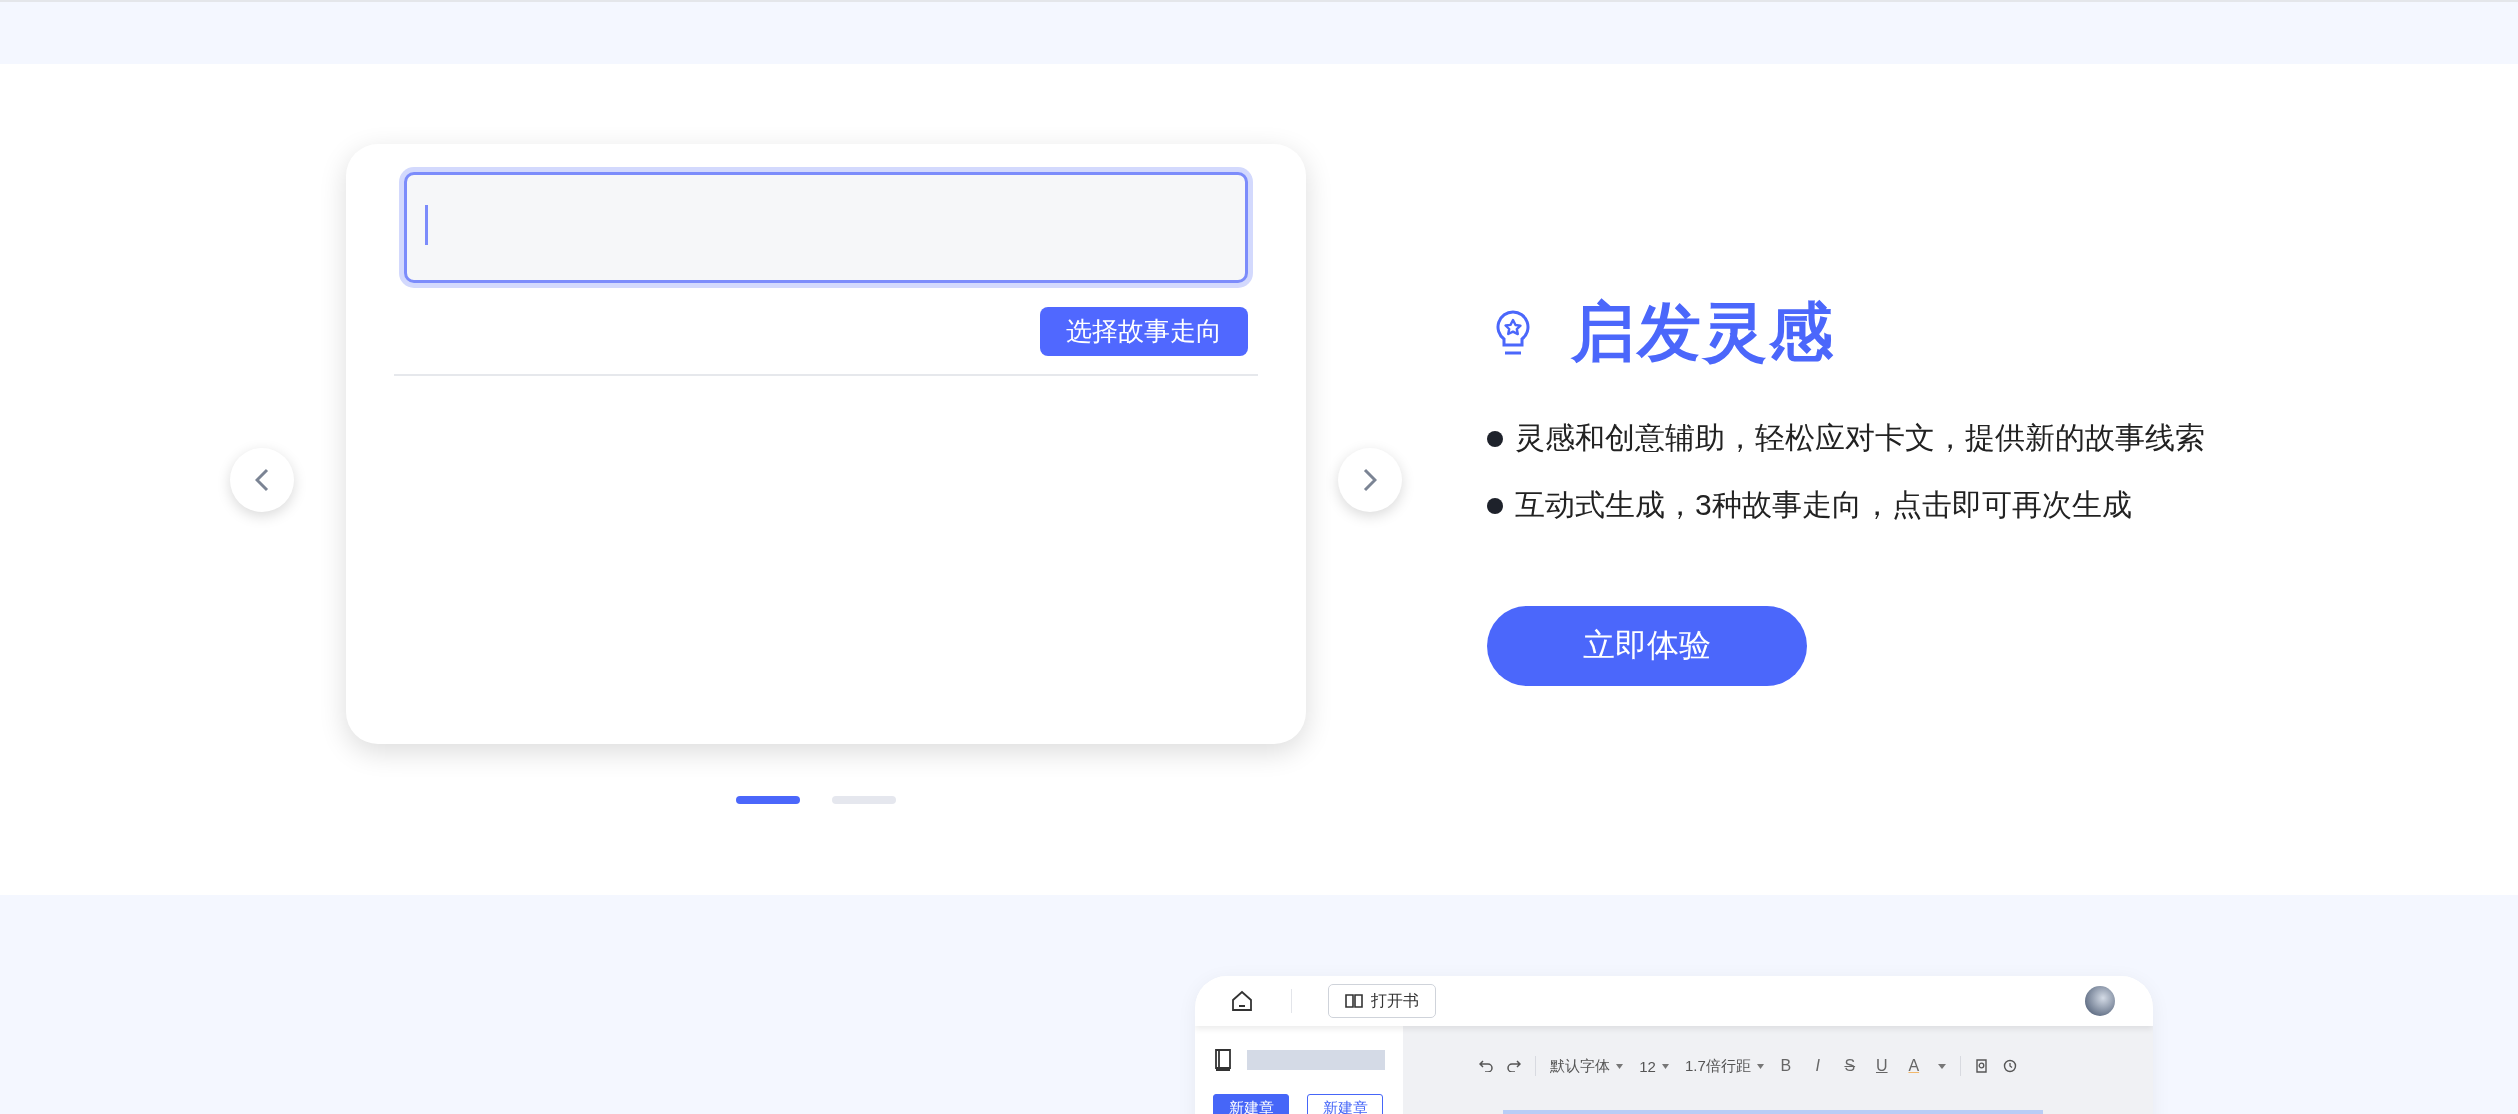 Image resolution: width=2518 pixels, height=1114 pixels. What do you see at coordinates (1913, 1066) in the screenshot?
I see `format-button: A` at bounding box center [1913, 1066].